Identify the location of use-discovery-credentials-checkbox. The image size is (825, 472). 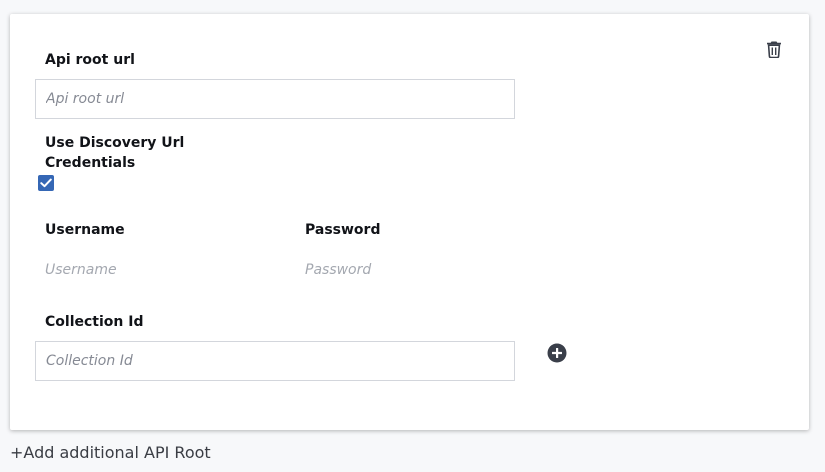
(46, 183).